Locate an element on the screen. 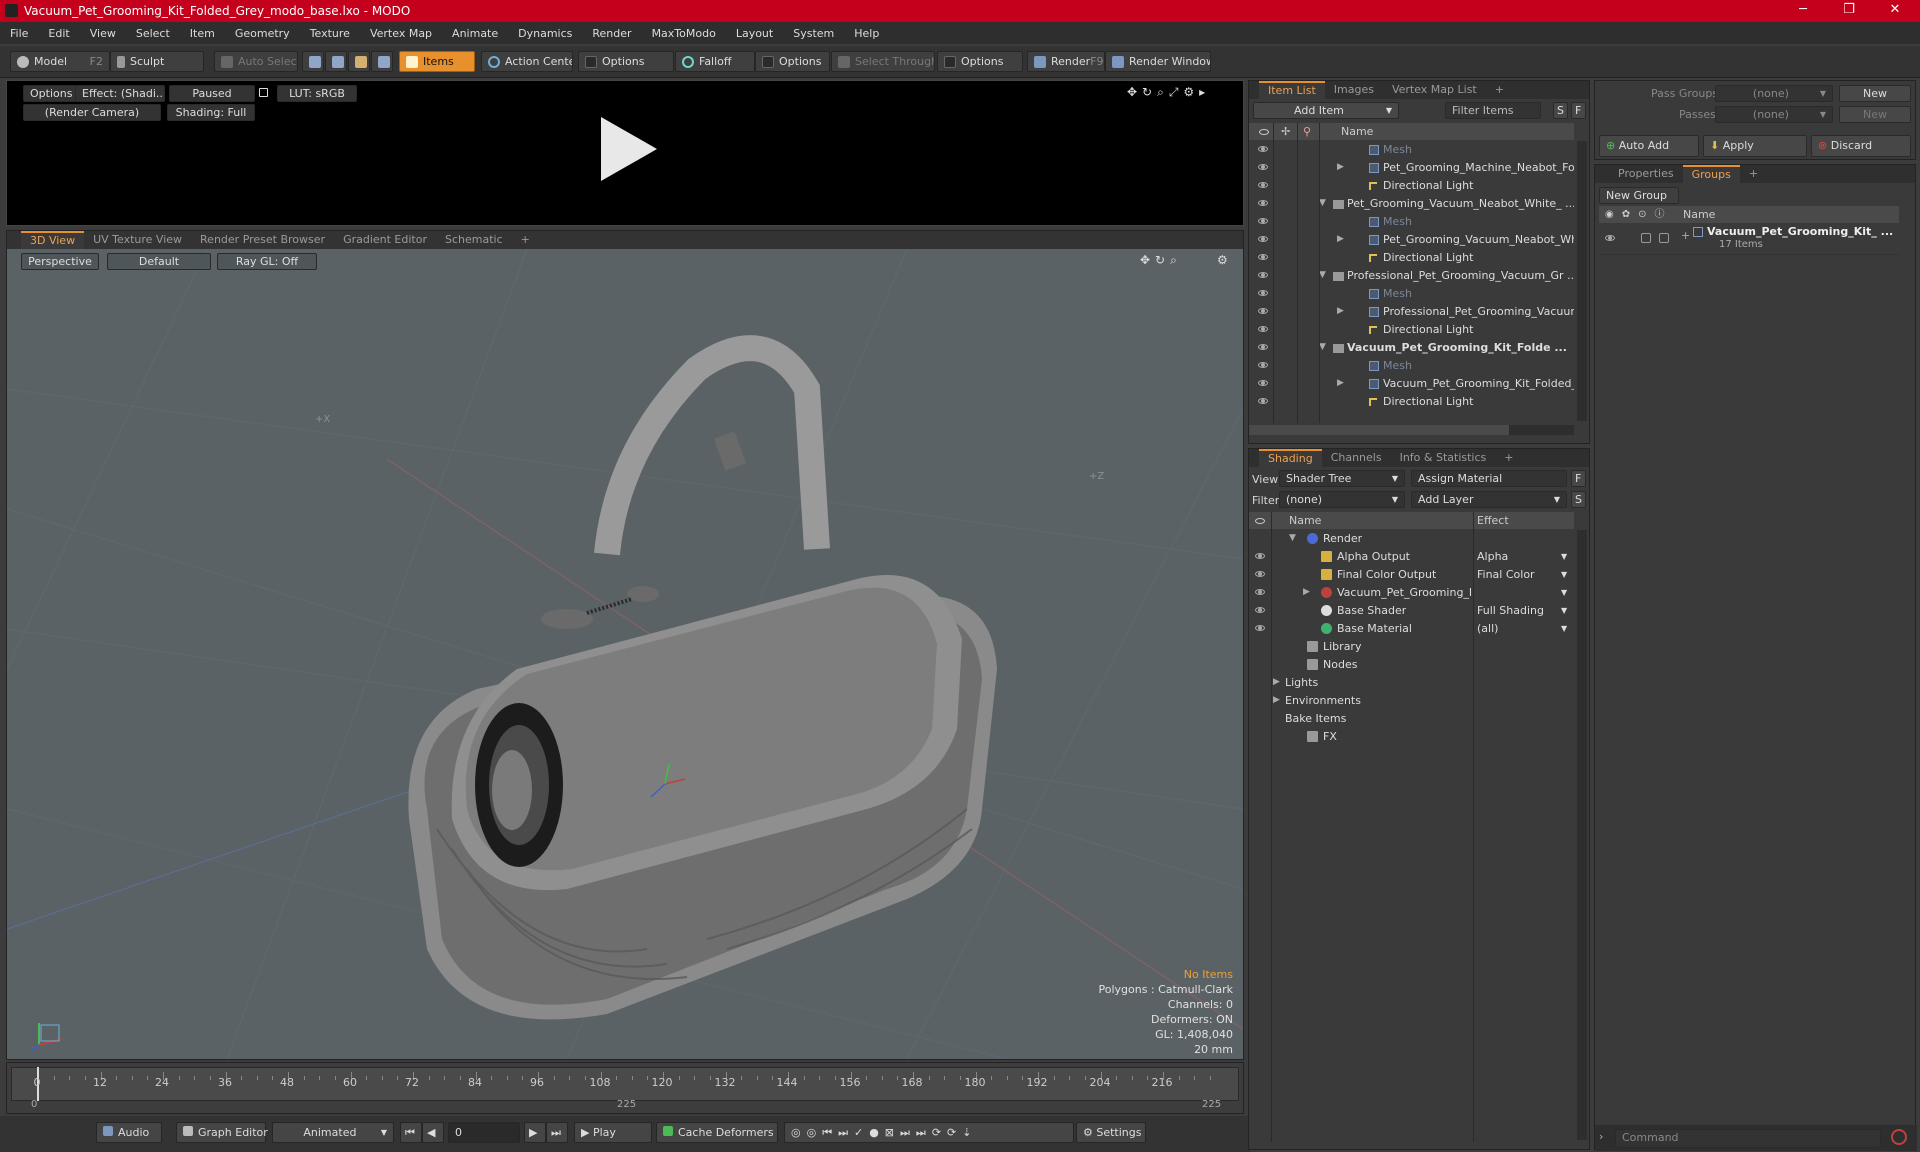 The width and height of the screenshot is (1920, 1152). tab-3d-view: 3D View is located at coordinates (53, 240).